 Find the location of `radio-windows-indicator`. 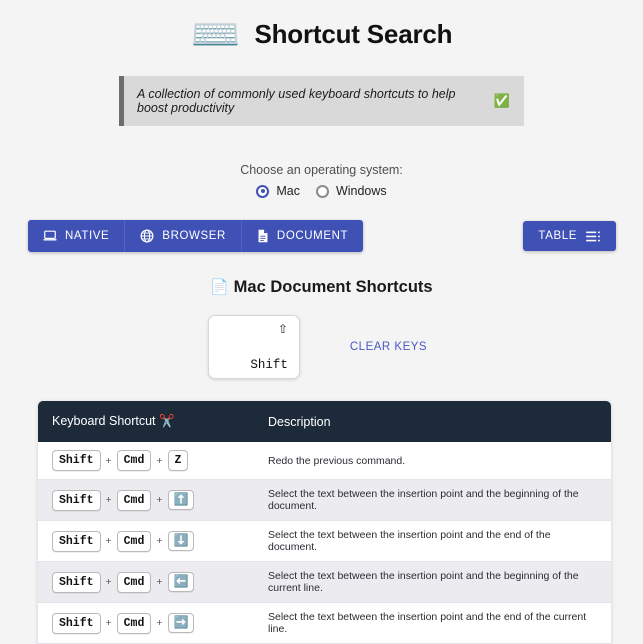

radio-windows-indicator is located at coordinates (322, 191).